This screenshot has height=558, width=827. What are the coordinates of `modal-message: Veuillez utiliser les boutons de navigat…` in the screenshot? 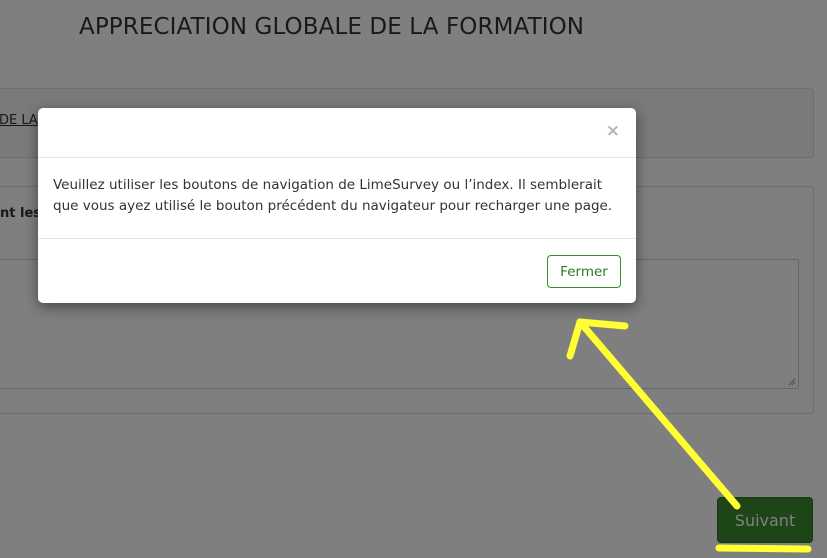 It's located at (337, 198).